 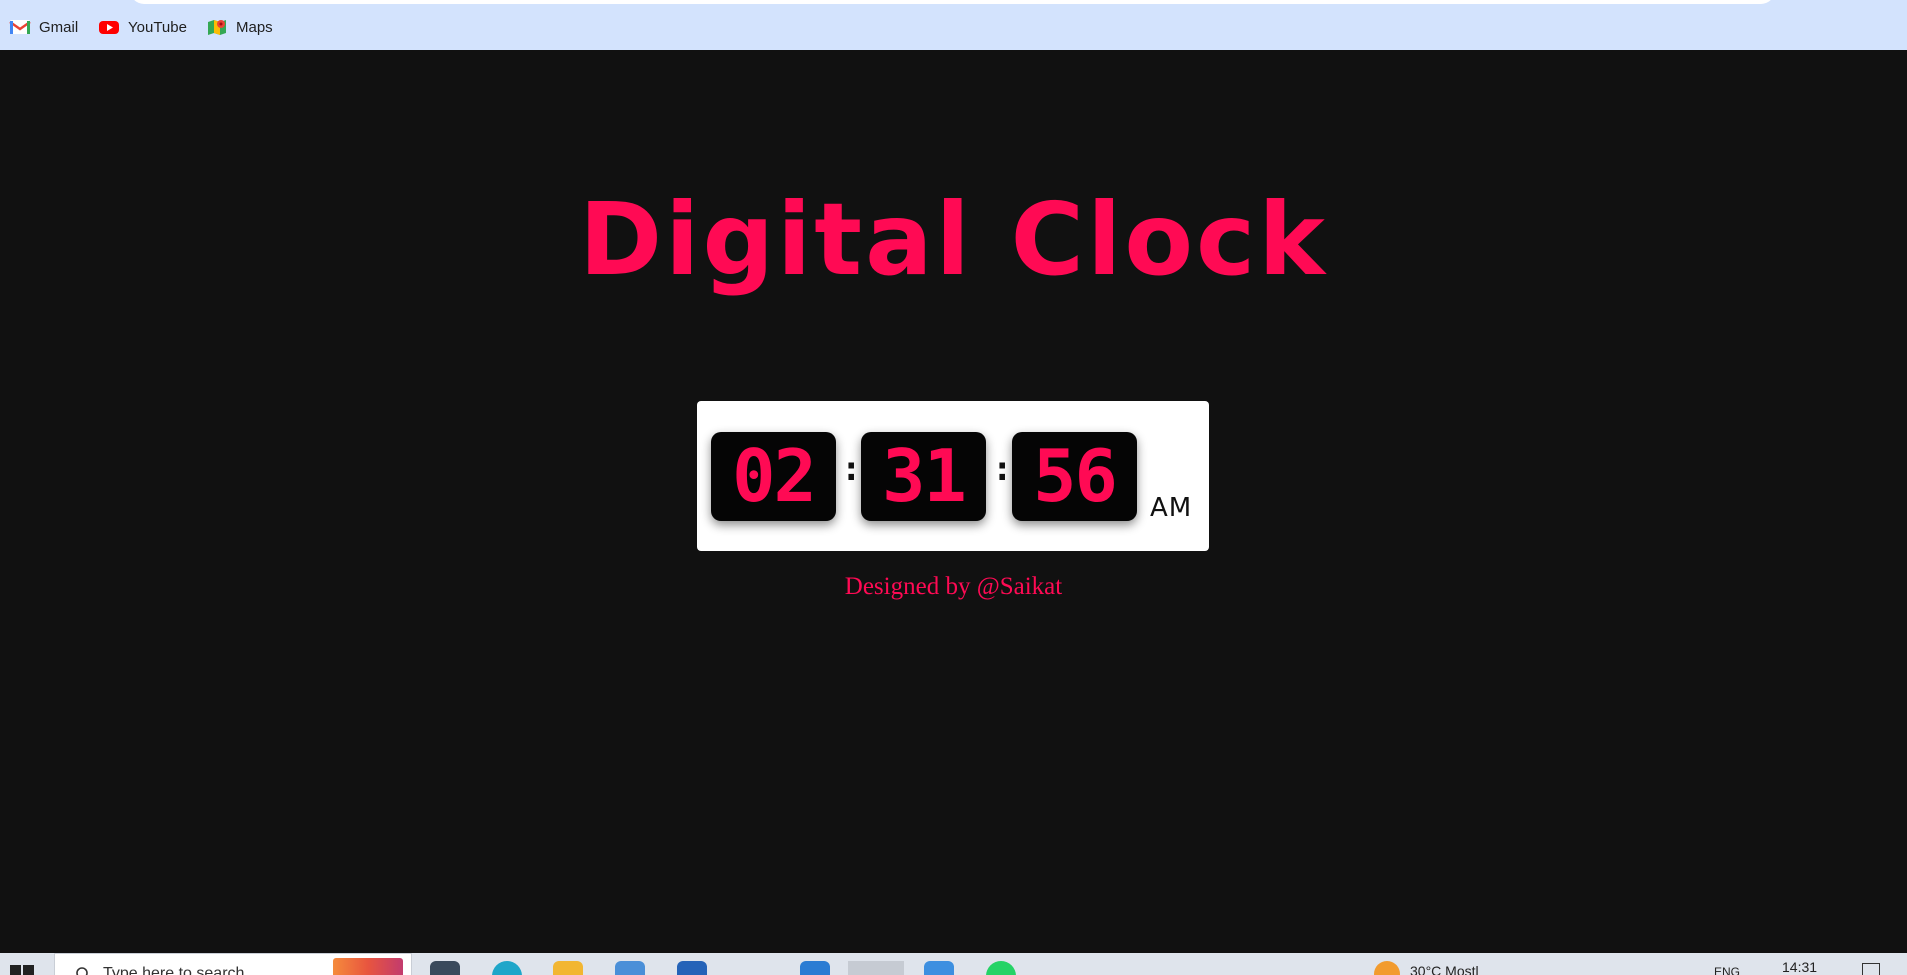 What do you see at coordinates (1799, 967) in the screenshot?
I see `taskbar-clock: 14:31` at bounding box center [1799, 967].